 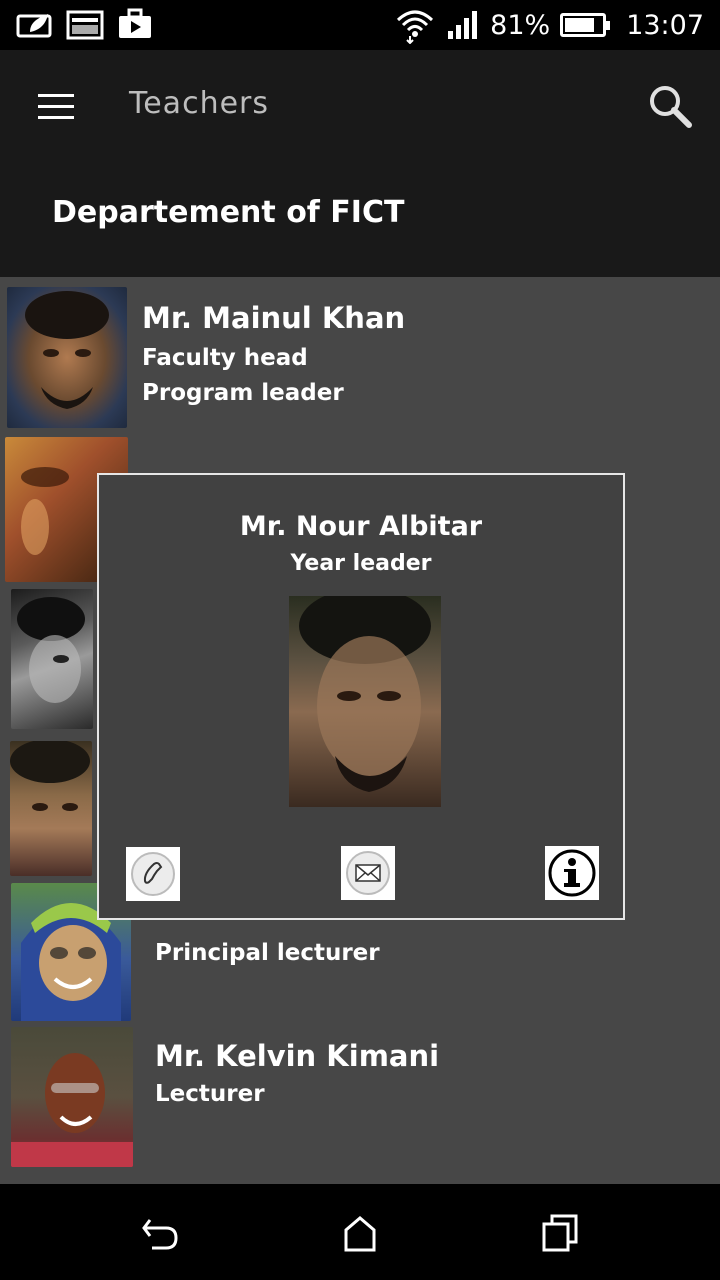 I want to click on system-status: 81% 13:07, so click(x=549, y=25).